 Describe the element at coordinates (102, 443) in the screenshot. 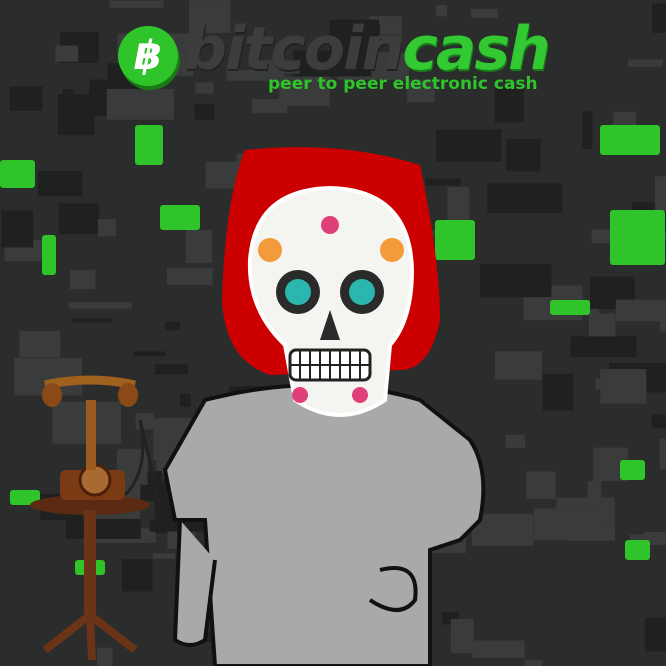

I see `antique-telephone-icon` at that location.